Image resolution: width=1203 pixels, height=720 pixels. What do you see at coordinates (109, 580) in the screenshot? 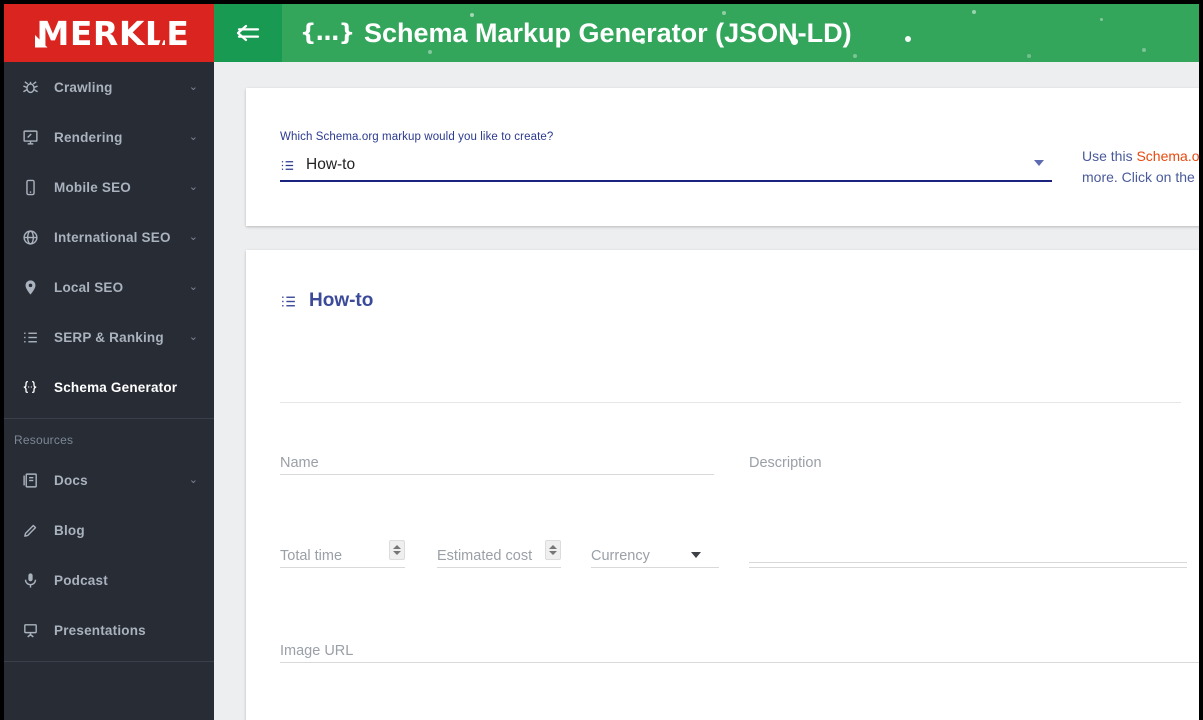
I see `sidebar-item-podcast: Podcast` at bounding box center [109, 580].